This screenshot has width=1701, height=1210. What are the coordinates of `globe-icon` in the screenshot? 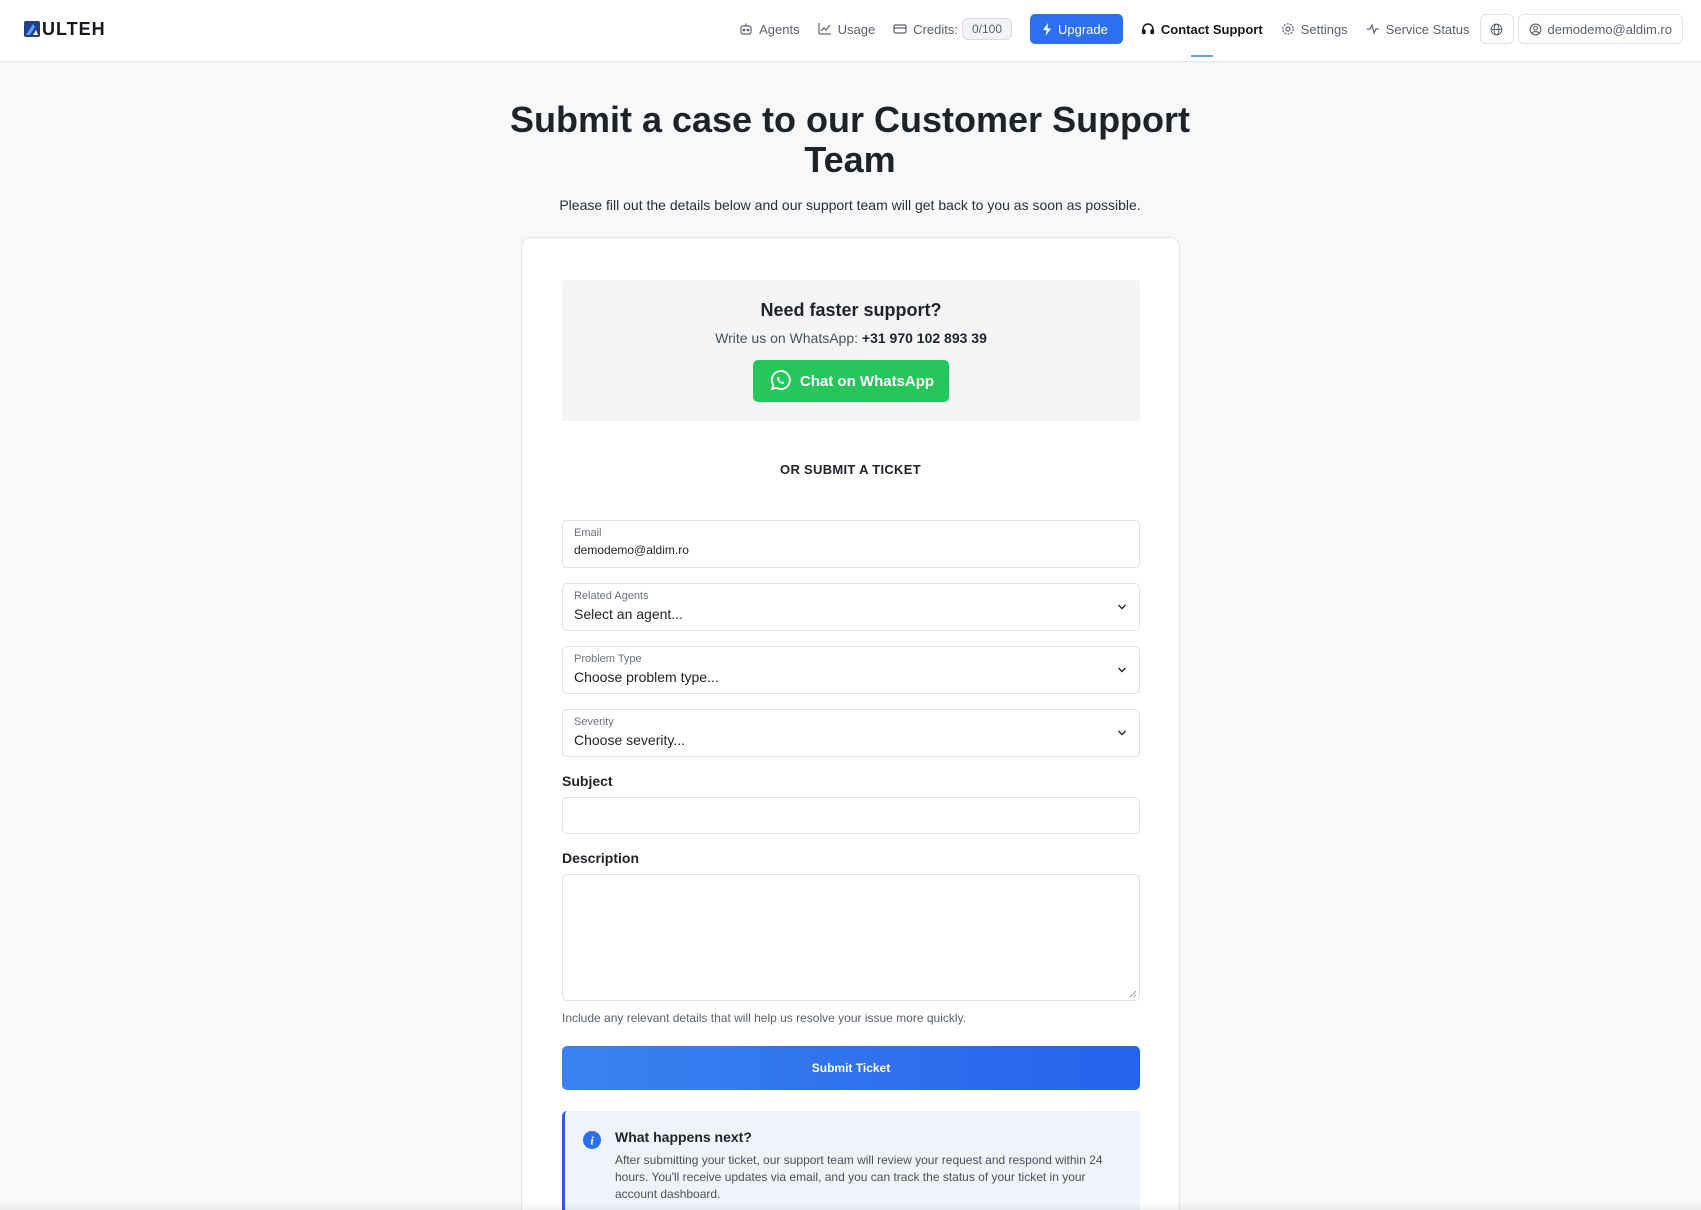 It's located at (1496, 29).